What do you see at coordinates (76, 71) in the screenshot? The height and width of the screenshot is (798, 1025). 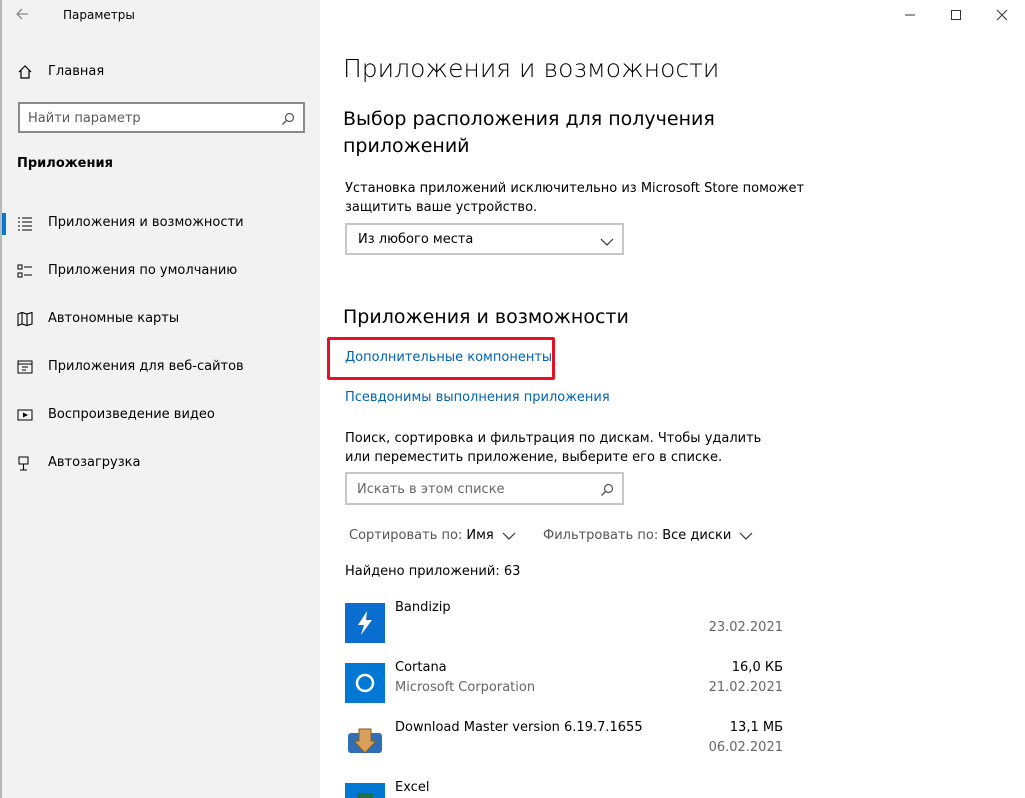 I see `sidebar-item-label: Главная` at bounding box center [76, 71].